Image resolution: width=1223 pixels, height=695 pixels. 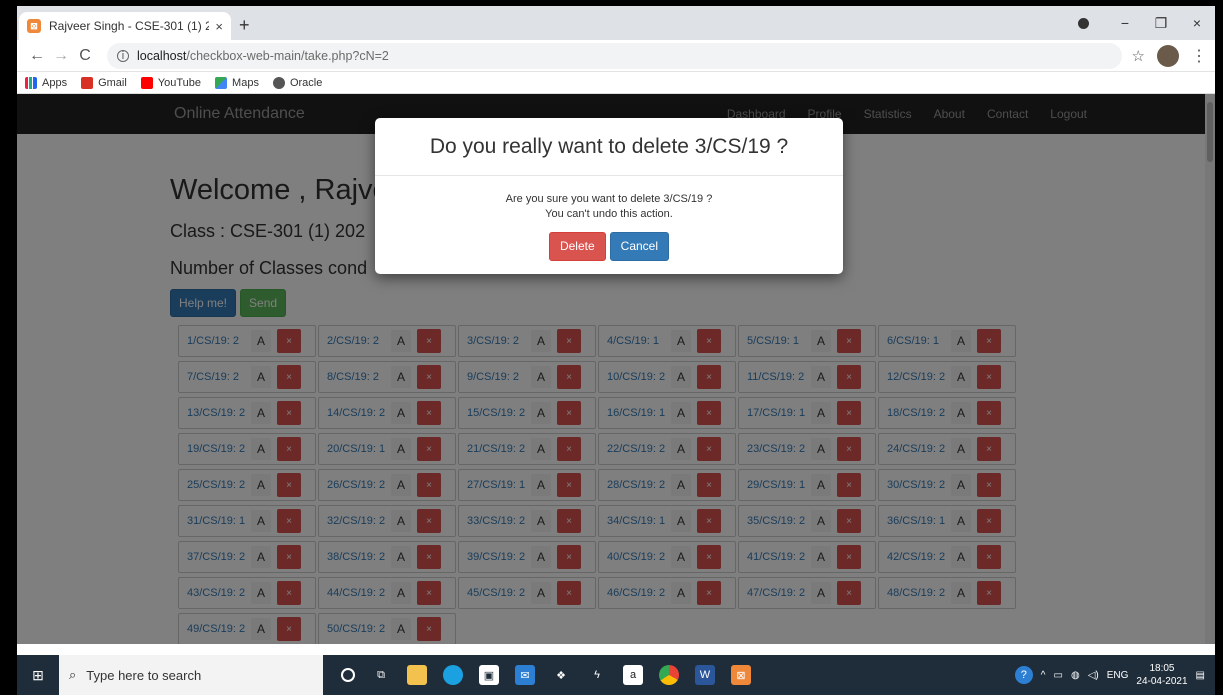 I want to click on language-indicator: ENG, so click(x=1118, y=675).